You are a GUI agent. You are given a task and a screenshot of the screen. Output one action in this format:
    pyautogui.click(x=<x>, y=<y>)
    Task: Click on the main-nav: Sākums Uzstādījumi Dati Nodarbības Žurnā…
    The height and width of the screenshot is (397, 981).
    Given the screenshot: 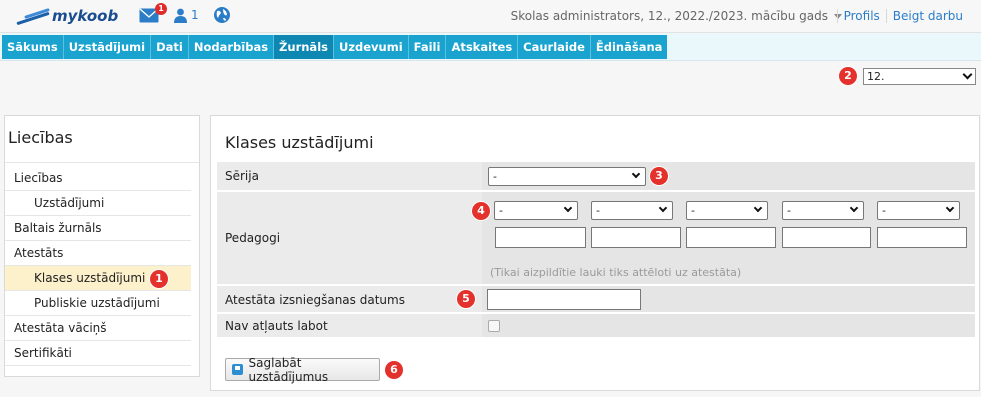 What is the action you would take?
    pyautogui.click(x=335, y=47)
    